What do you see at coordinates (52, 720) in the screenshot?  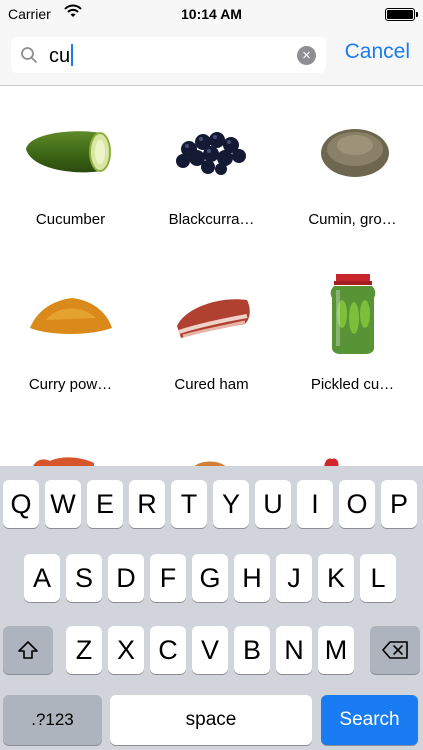 I see `numbers-key: .?123` at bounding box center [52, 720].